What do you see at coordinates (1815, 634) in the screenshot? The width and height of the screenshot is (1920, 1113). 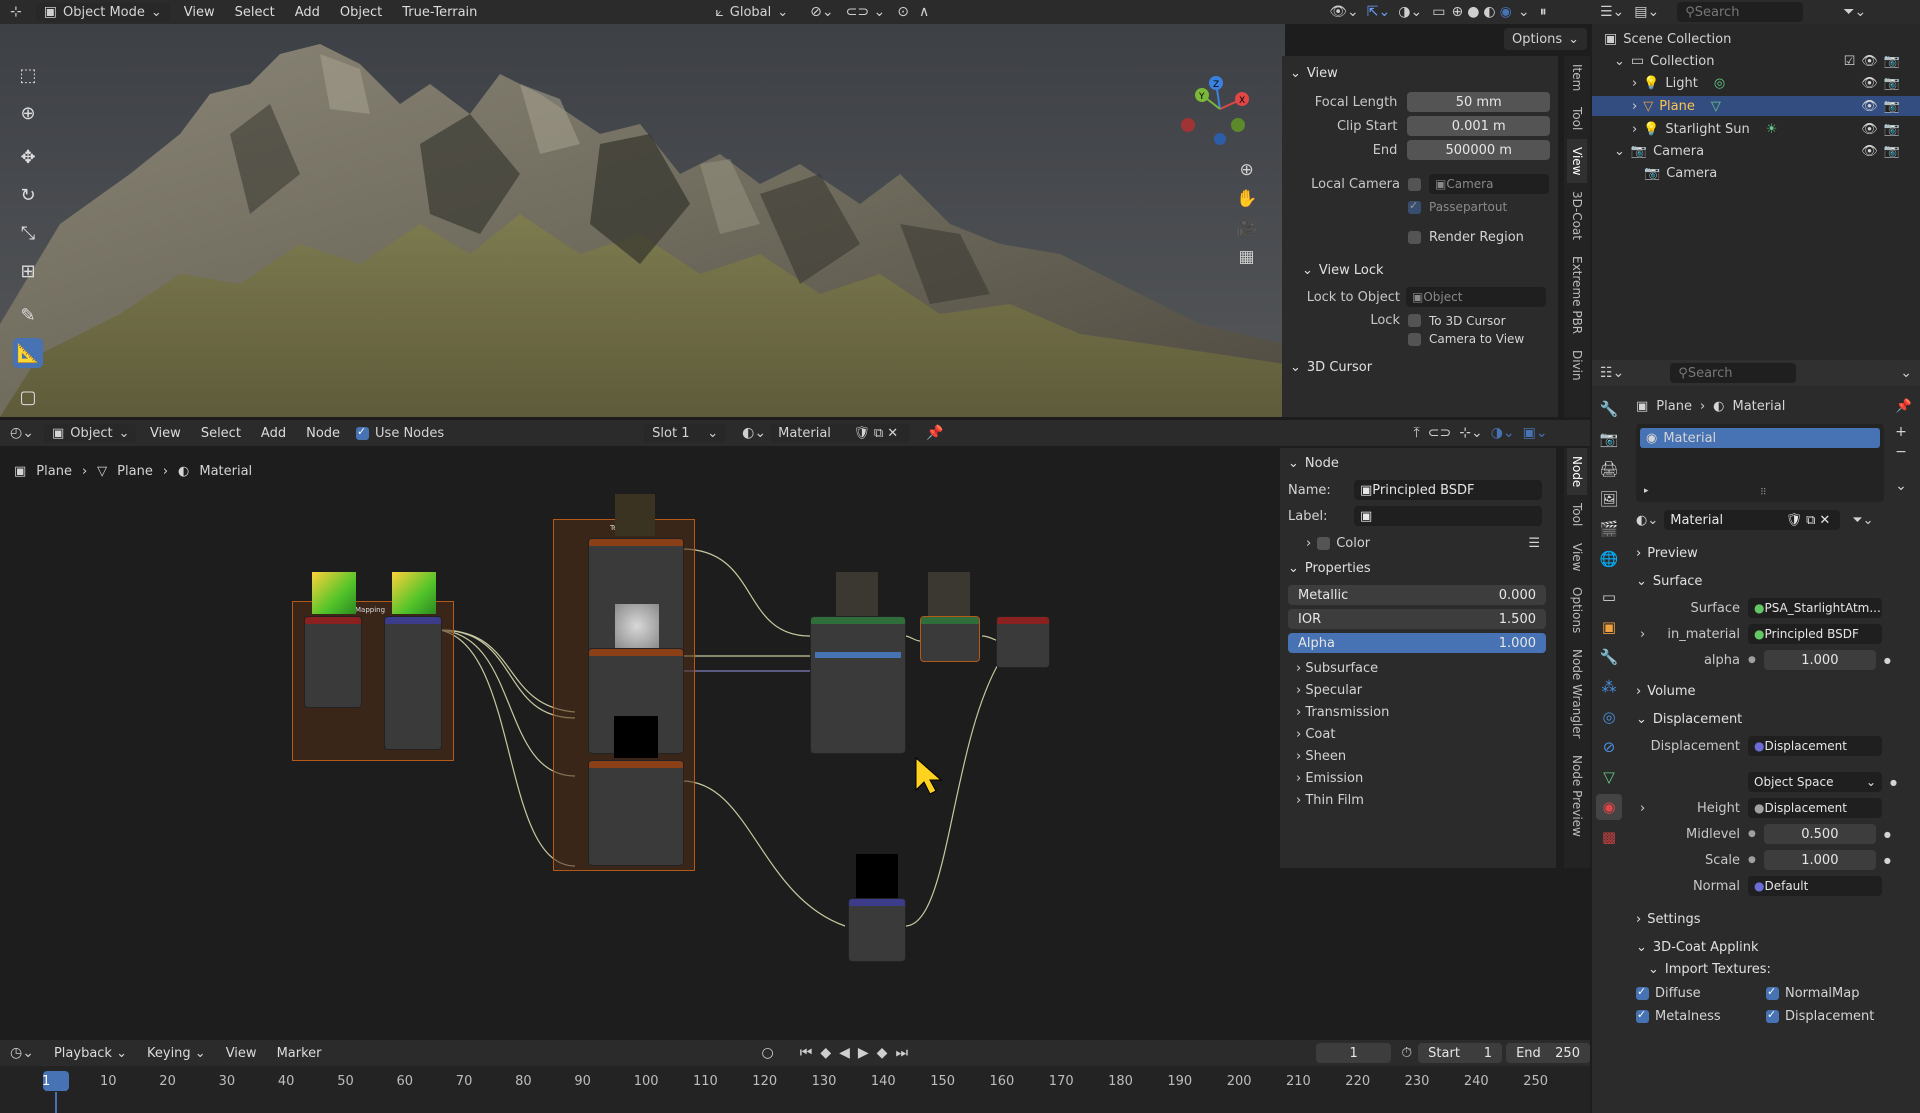 I see `in-material-field: ● Principled BSDF` at bounding box center [1815, 634].